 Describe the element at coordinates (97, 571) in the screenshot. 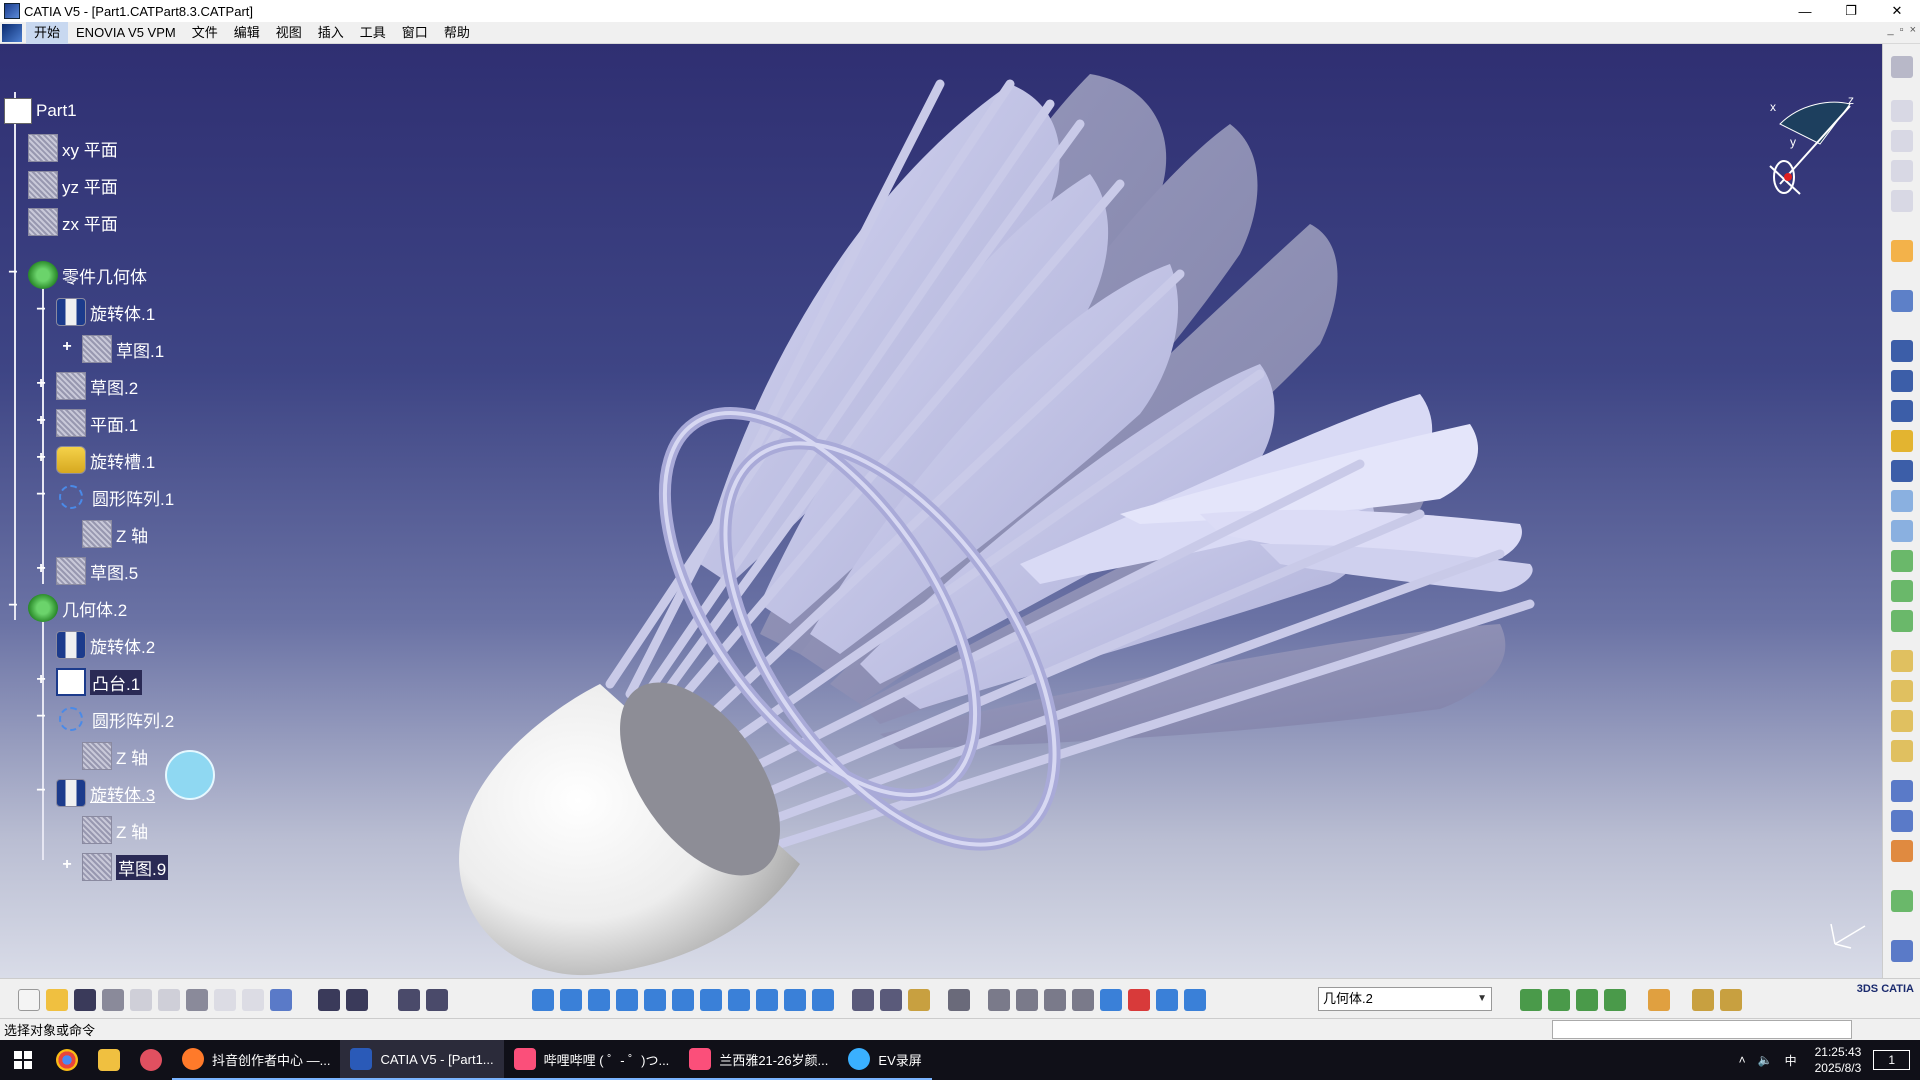

I see `tree-node-sketch-5: 草图.5` at that location.